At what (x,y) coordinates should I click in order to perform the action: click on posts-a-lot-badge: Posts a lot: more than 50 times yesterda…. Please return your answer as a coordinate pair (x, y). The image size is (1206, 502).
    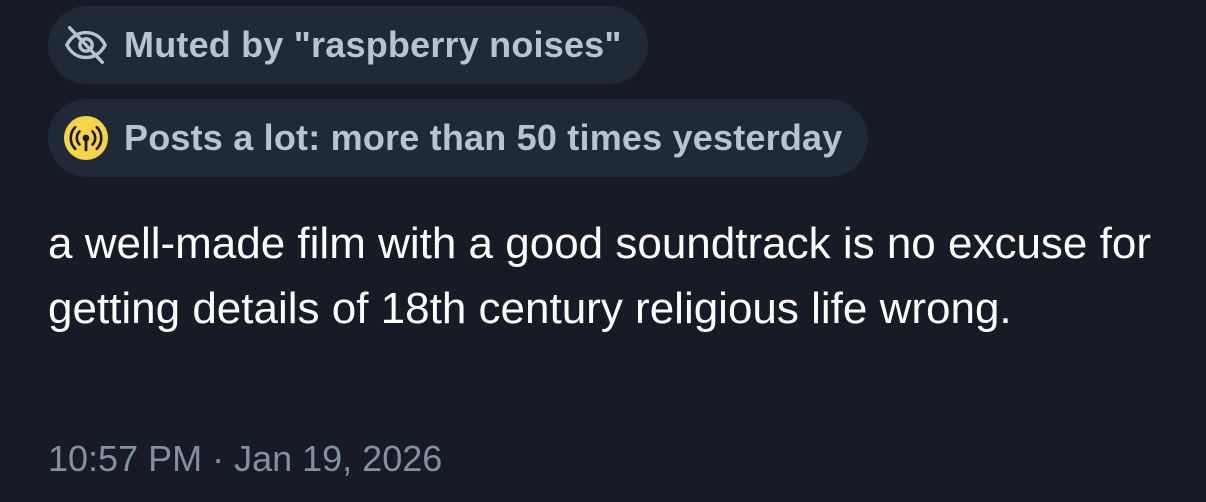
    Looking at the image, I should click on (458, 138).